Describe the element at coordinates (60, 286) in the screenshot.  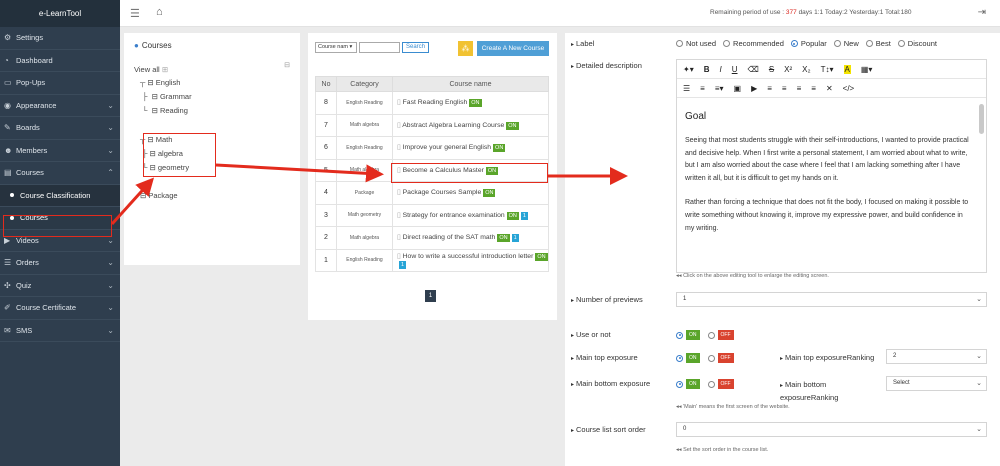
I see `sidebar-item-quiz: ✣ Quiz ⌄` at that location.